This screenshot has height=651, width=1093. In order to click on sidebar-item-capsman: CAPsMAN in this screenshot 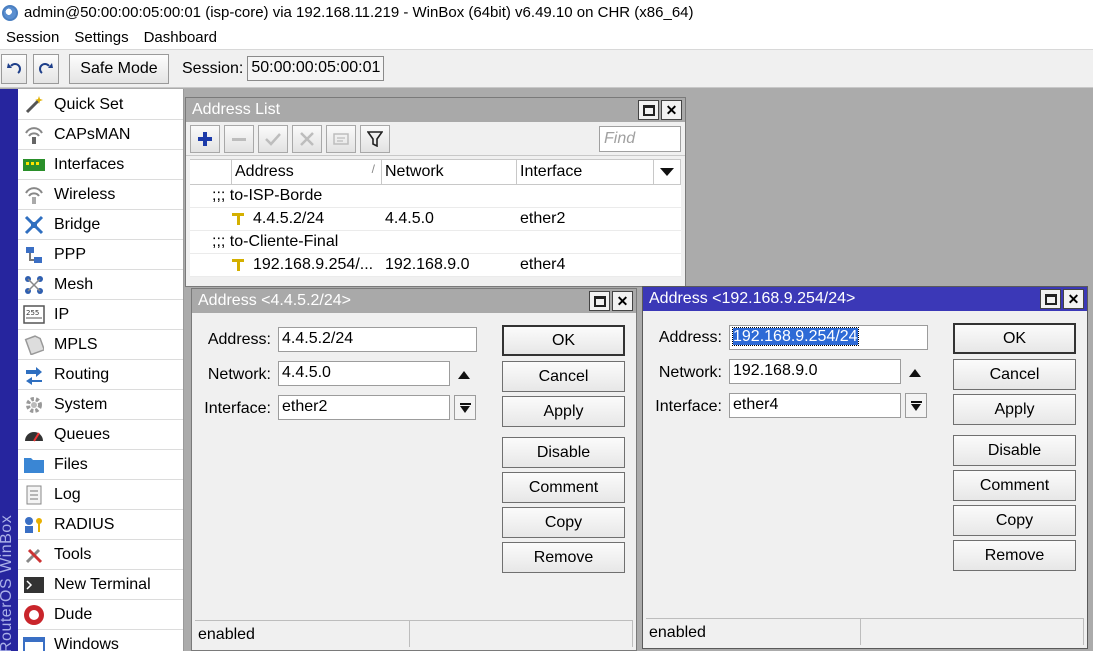, I will do `click(100, 135)`.